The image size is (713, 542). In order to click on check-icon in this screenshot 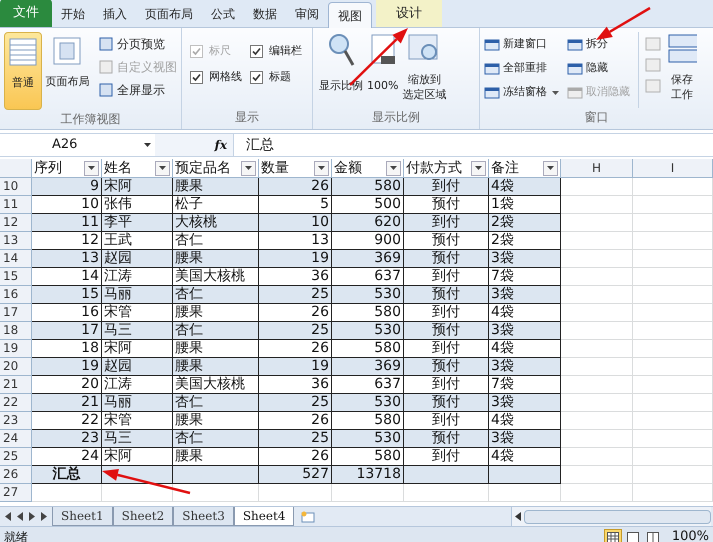, I will do `click(256, 51)`.